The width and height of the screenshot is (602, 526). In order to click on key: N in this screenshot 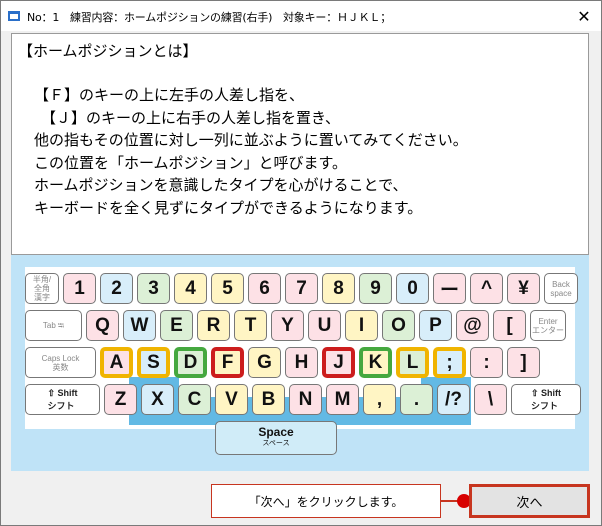, I will do `click(305, 399)`.